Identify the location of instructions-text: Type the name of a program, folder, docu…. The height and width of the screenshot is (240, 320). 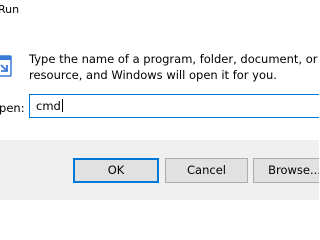
(174, 67).